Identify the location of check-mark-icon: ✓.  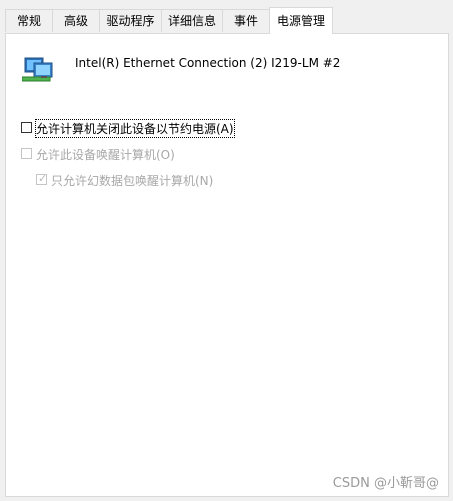
(43, 178).